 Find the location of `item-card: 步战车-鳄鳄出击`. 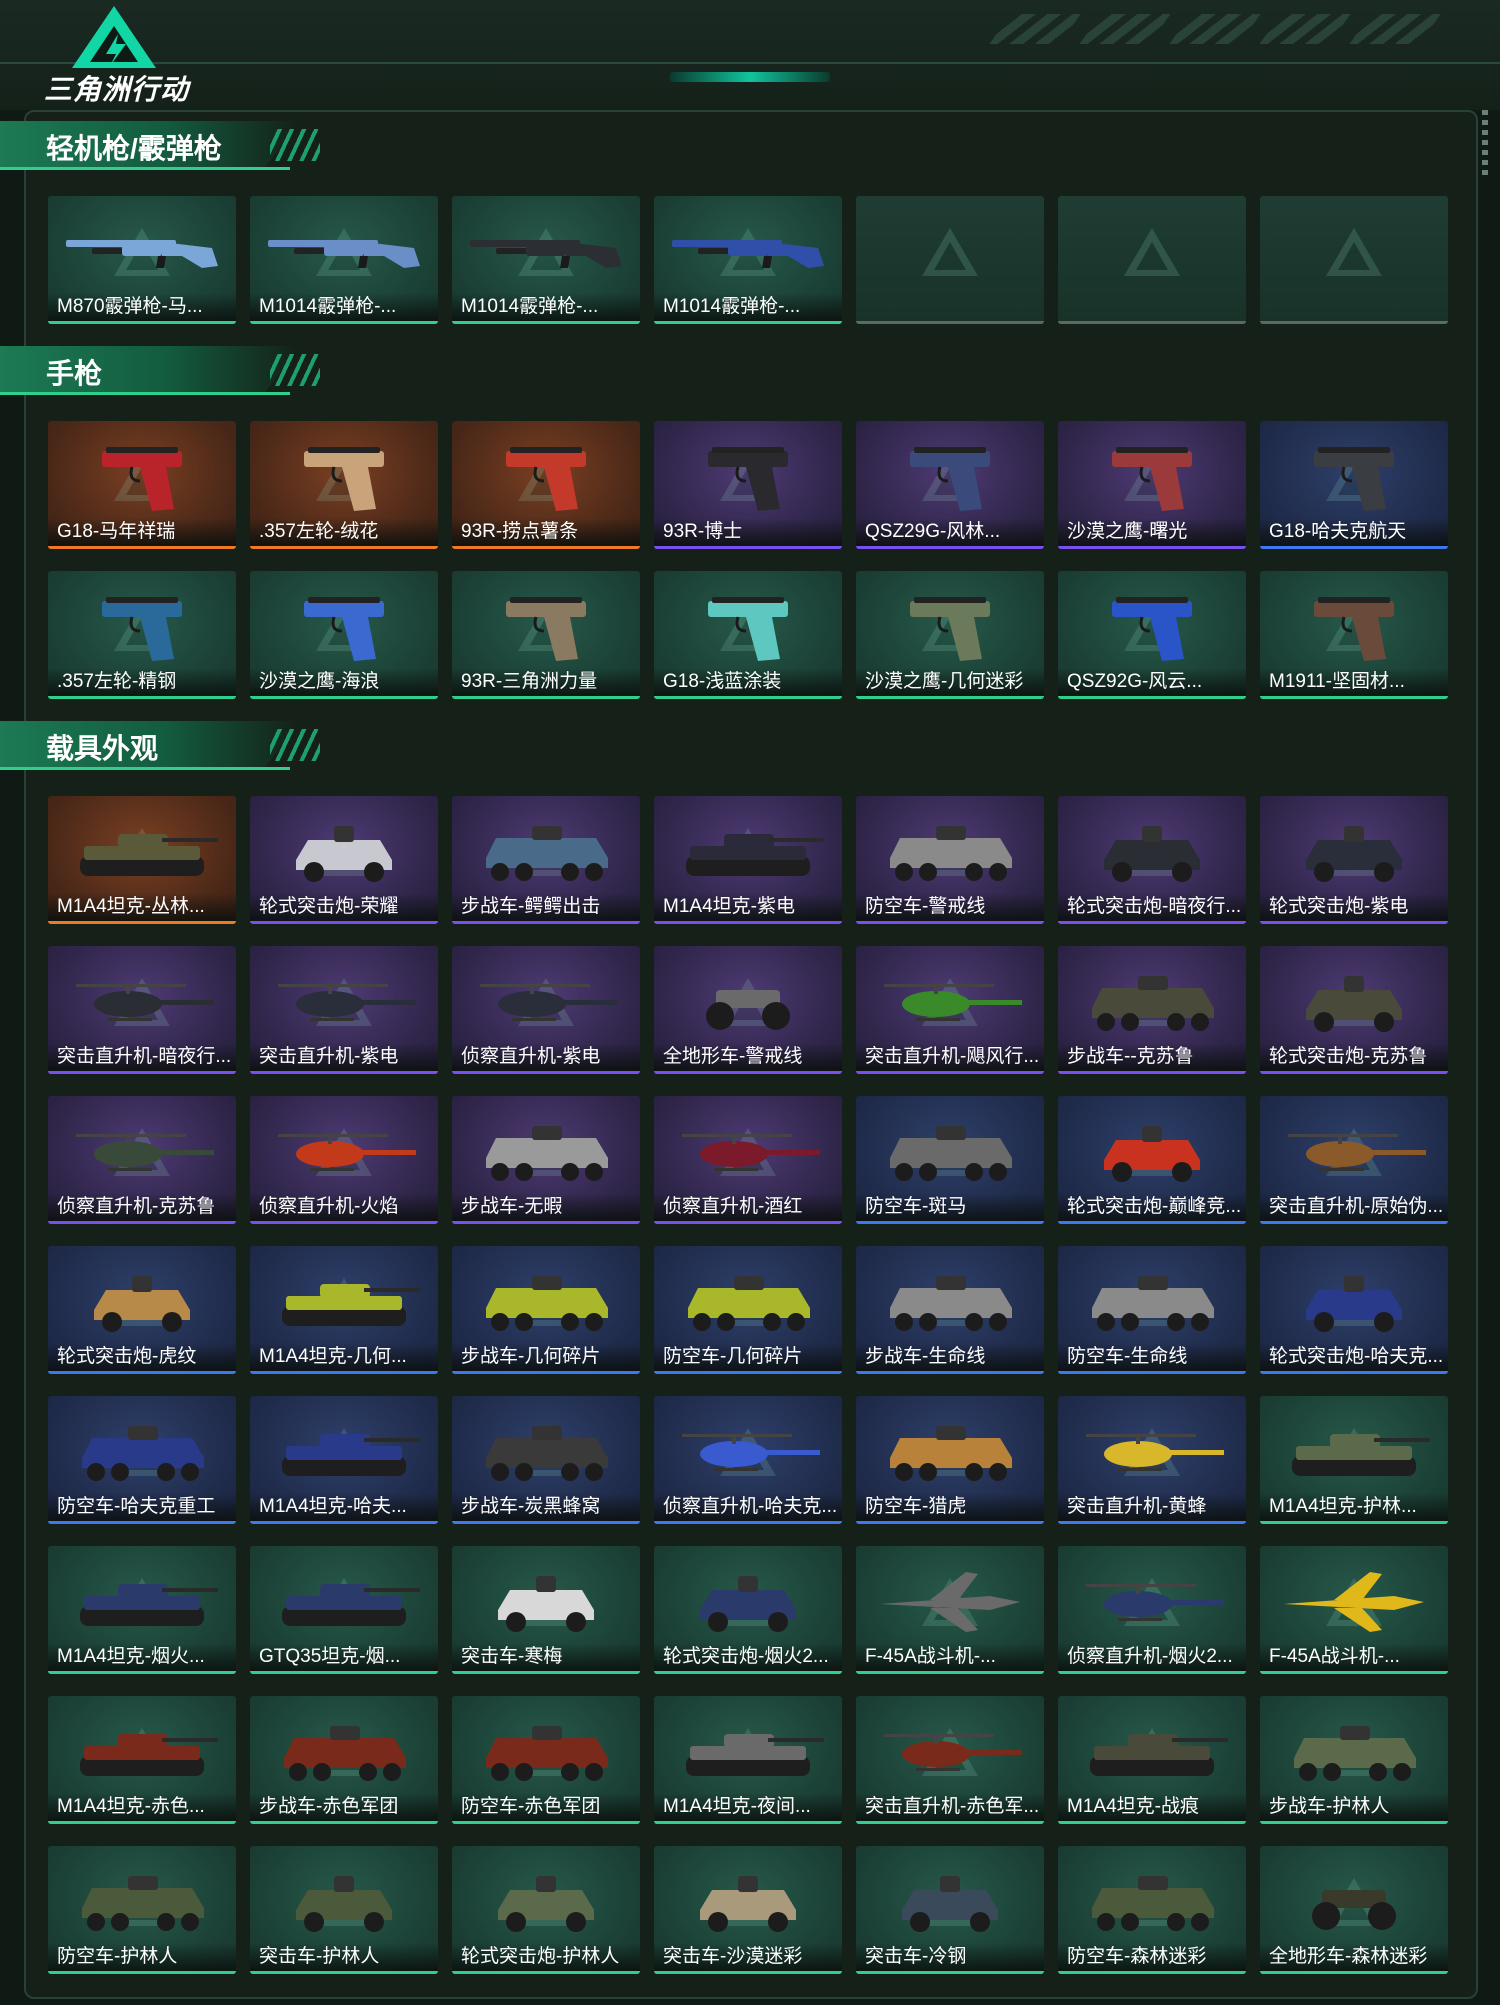

item-card: 步战车-鳄鳄出击 is located at coordinates (546, 860).